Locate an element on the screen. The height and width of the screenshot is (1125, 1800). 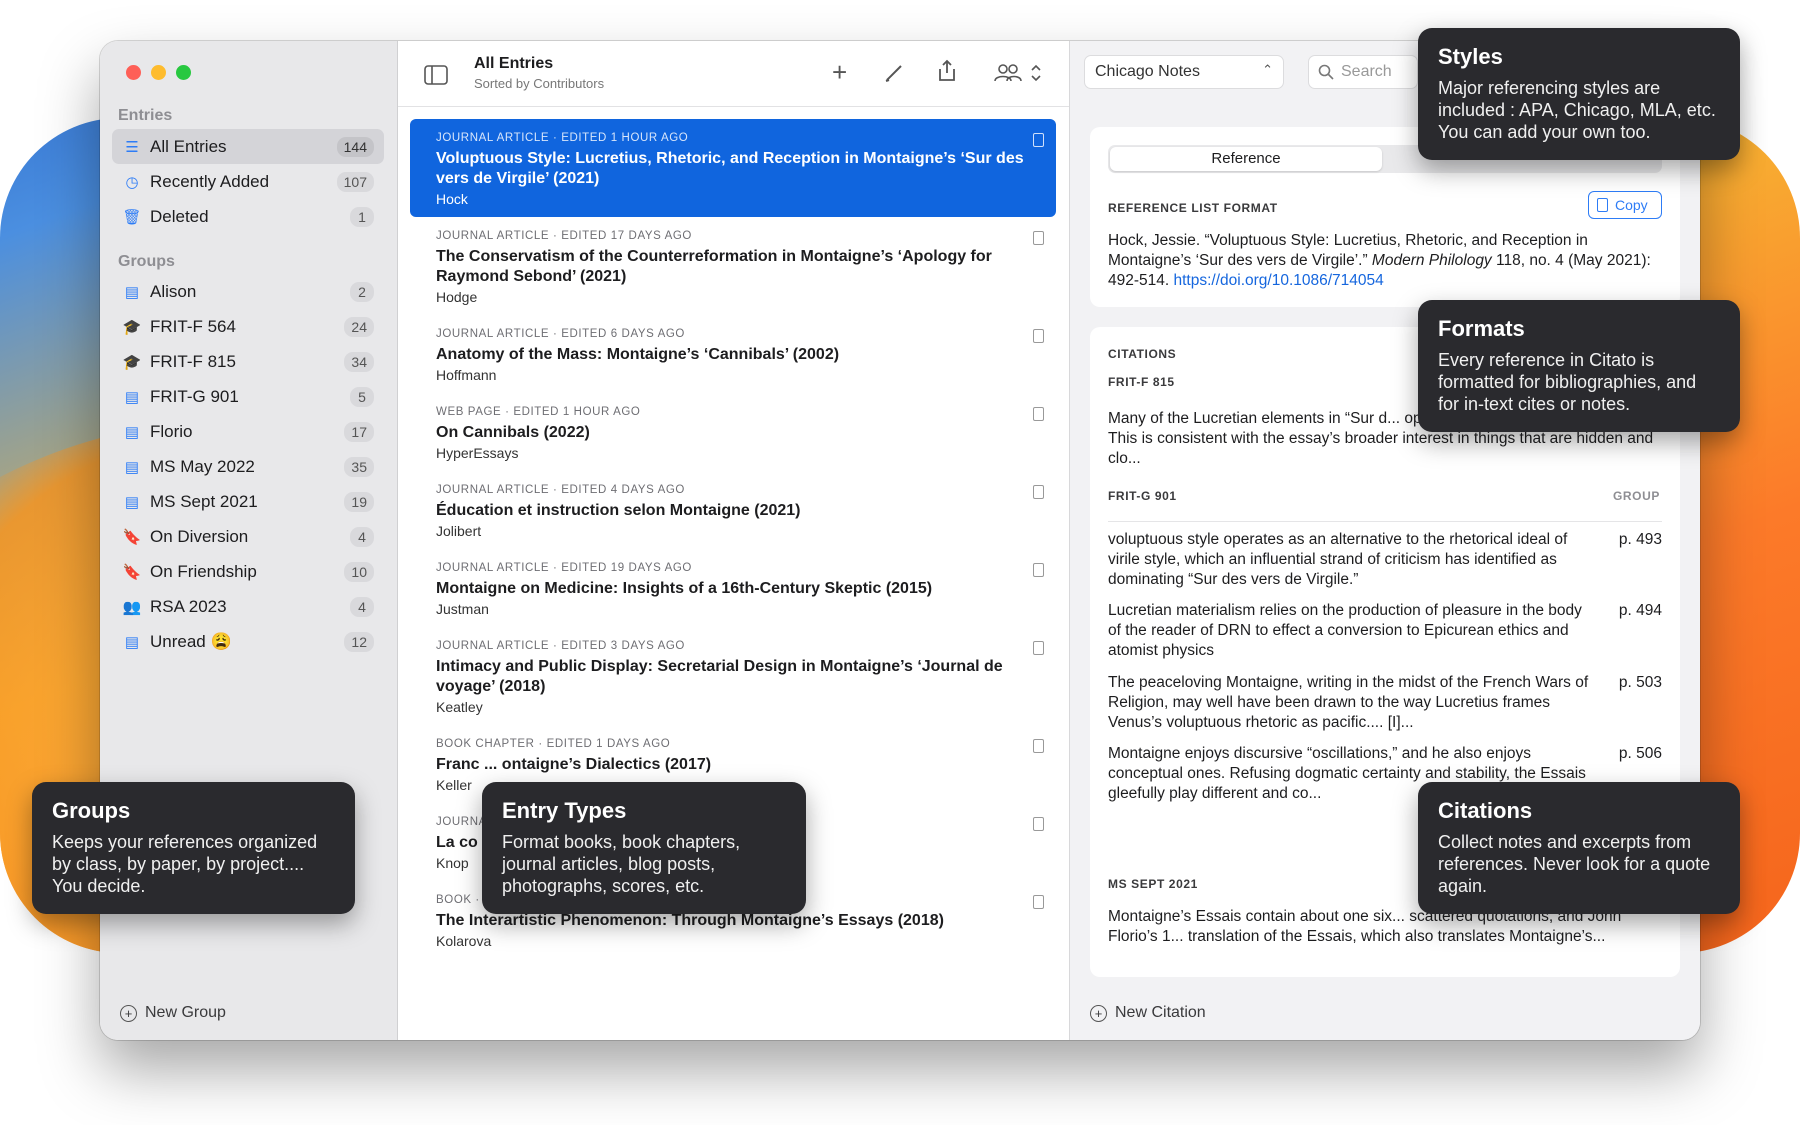
sidebar-item: ◷ Recently Added 107 is located at coordinates (248, 181).